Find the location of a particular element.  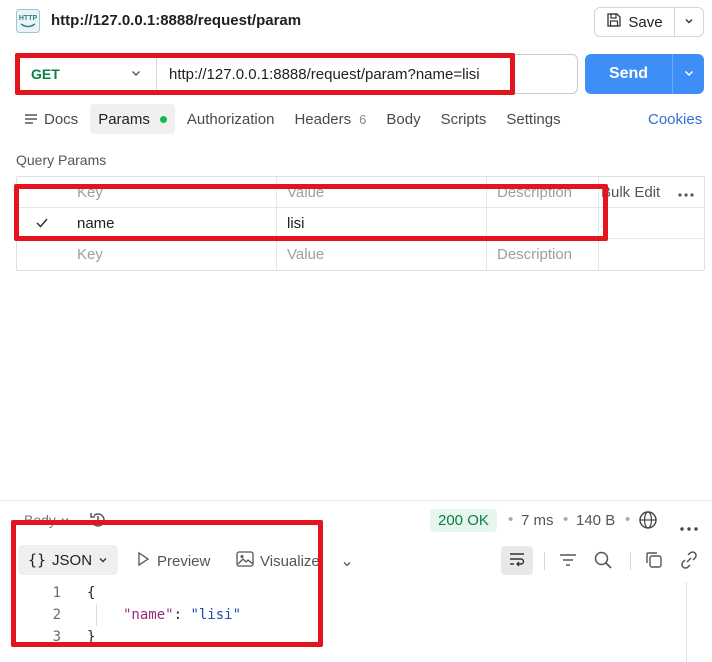

line-number: 2 is located at coordinates (56, 615).